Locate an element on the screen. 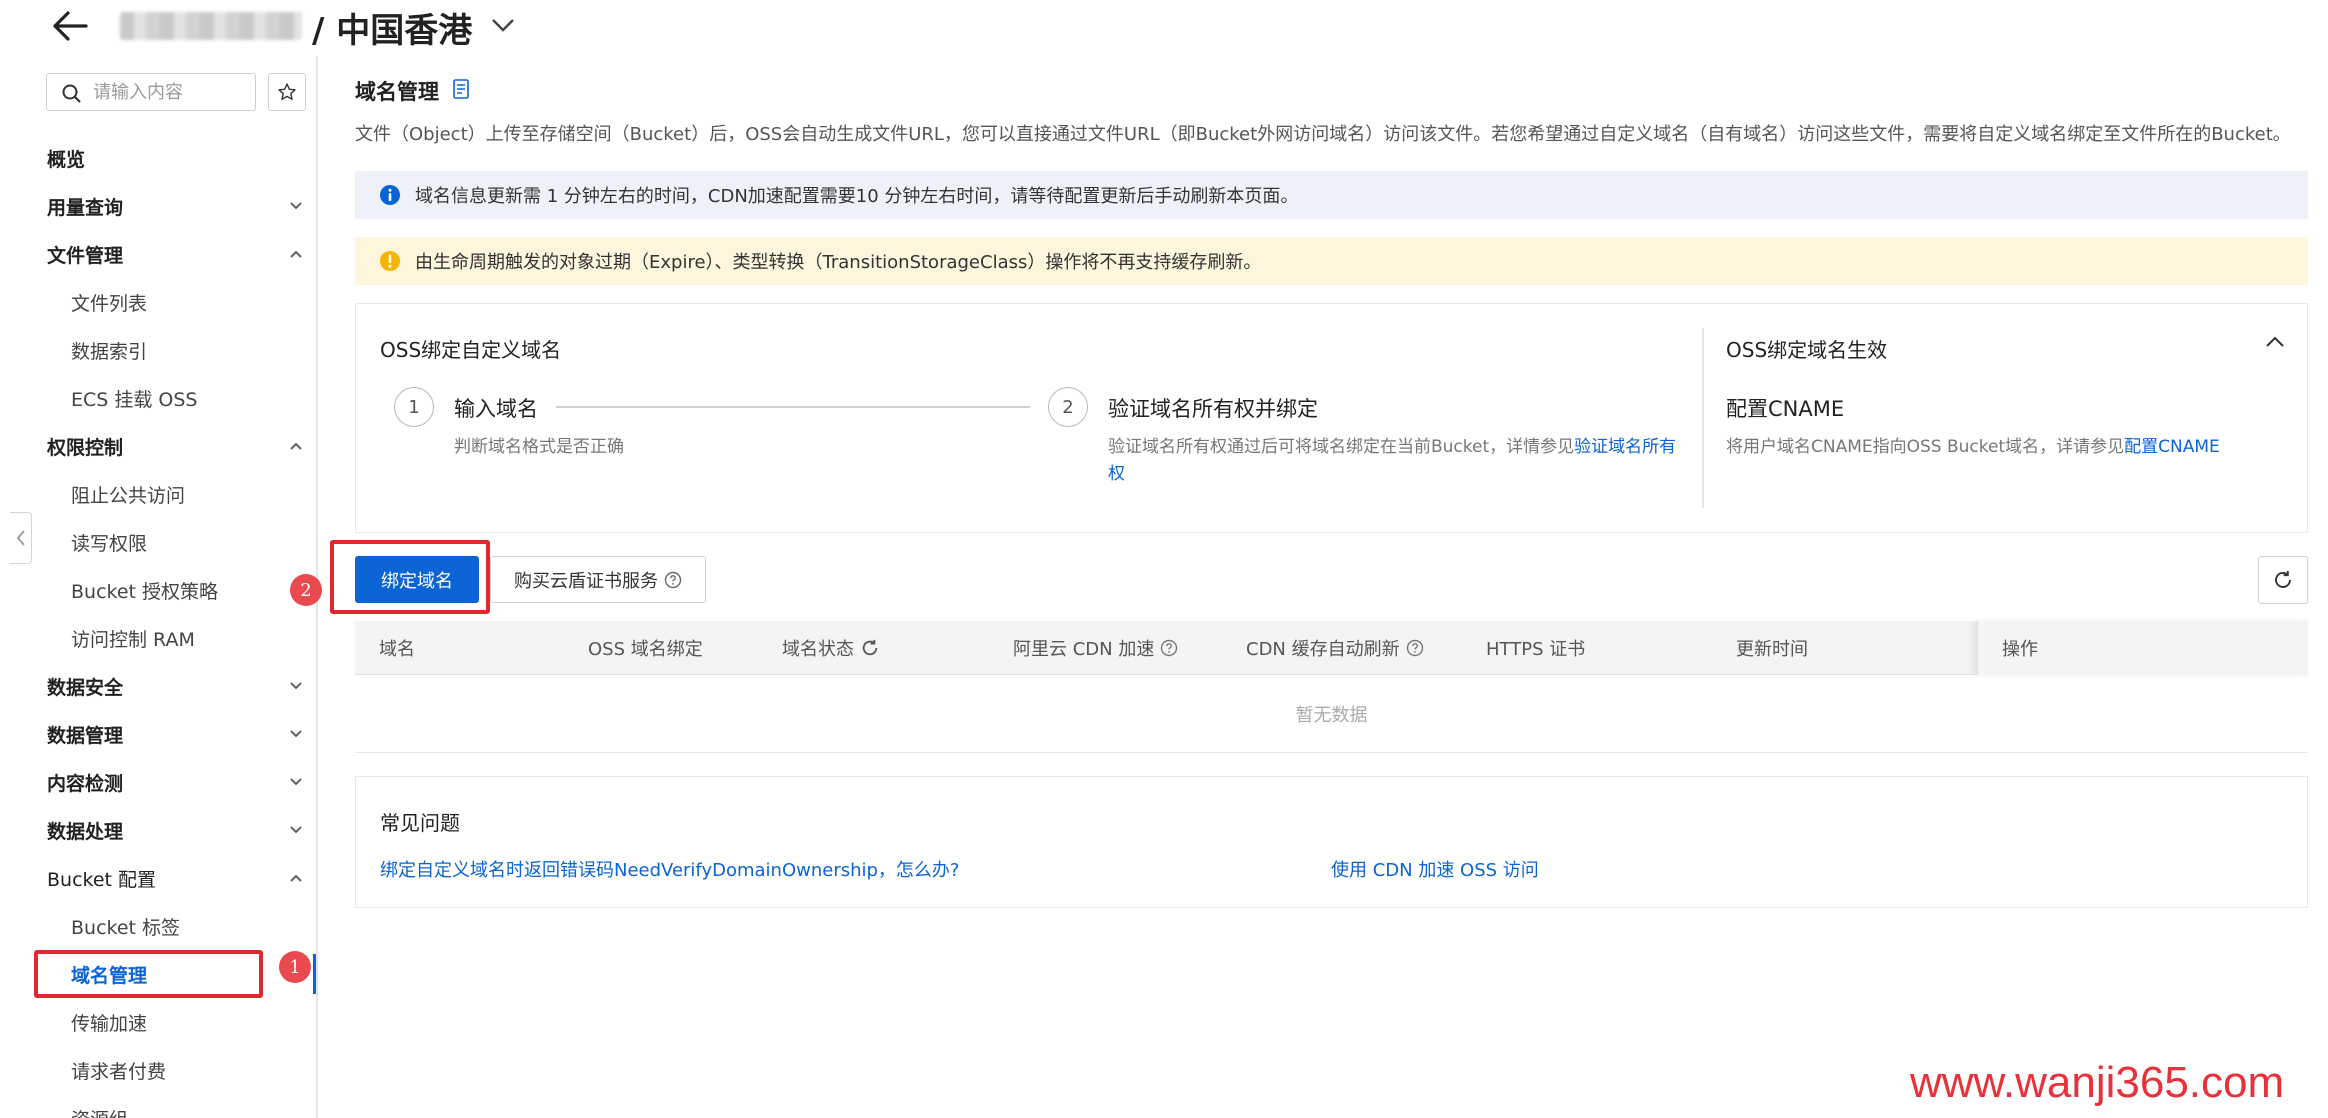  configure-cname-link: 配置CNAME is located at coordinates (2172, 447).